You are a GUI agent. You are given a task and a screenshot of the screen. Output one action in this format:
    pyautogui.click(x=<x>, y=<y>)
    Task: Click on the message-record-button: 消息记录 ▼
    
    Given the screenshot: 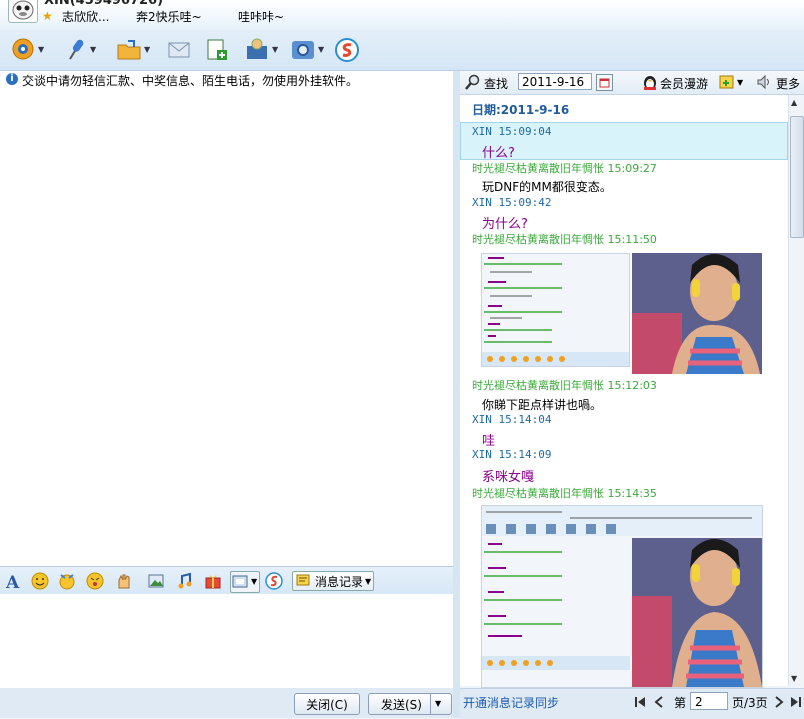 What is the action you would take?
    pyautogui.click(x=333, y=581)
    